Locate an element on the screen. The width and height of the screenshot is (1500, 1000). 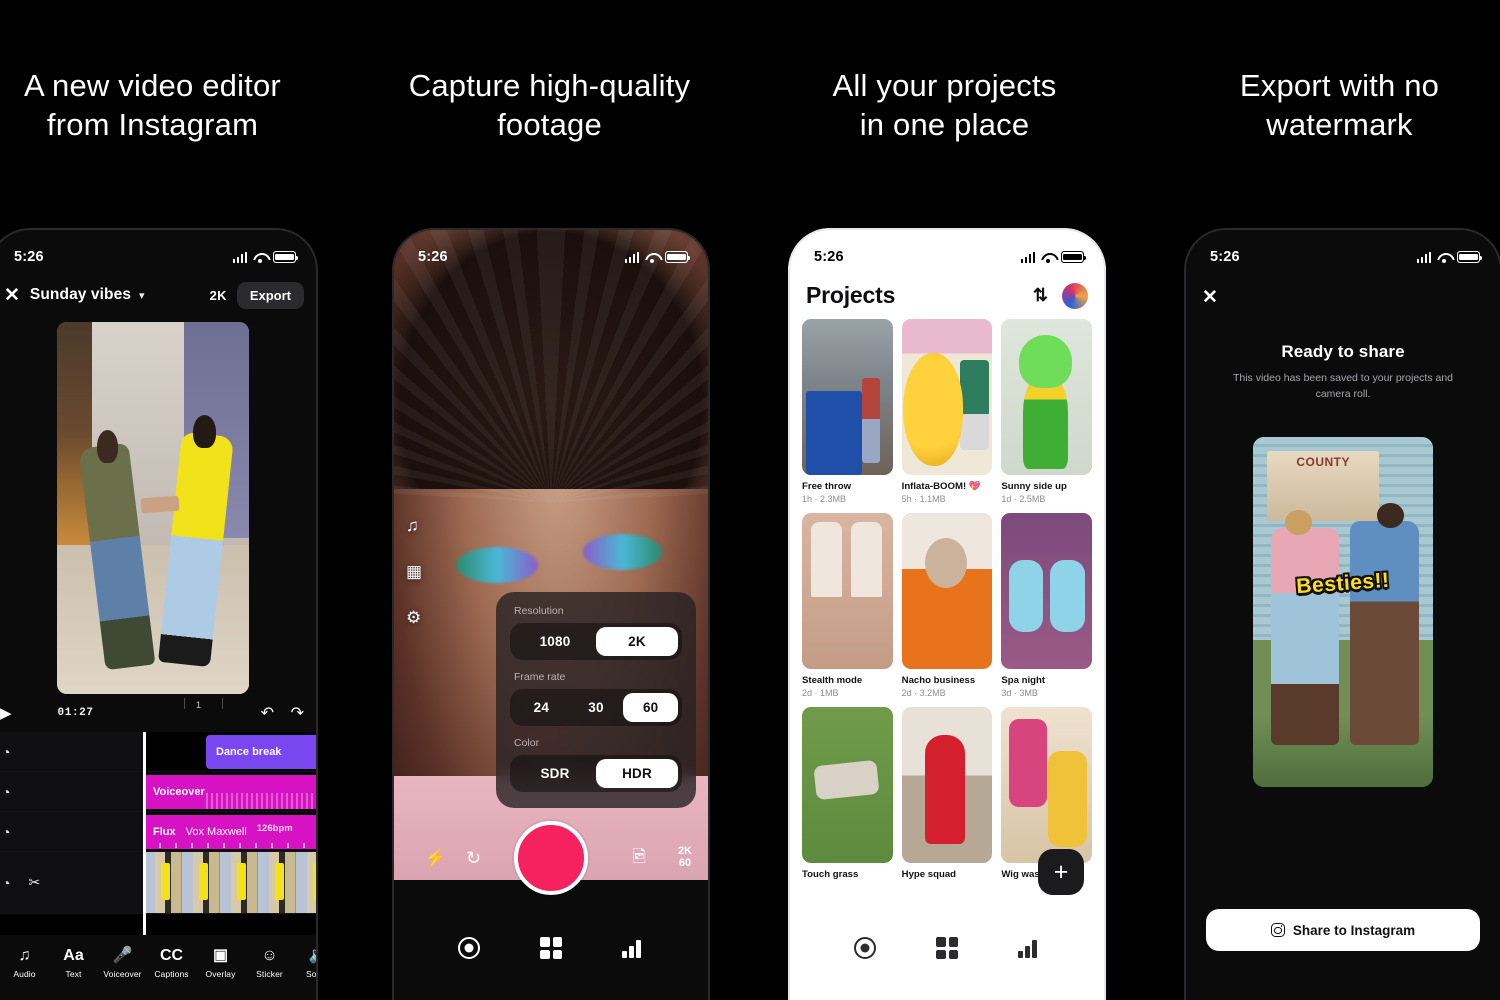
tool-label: Sound is located at coordinates (311, 974).